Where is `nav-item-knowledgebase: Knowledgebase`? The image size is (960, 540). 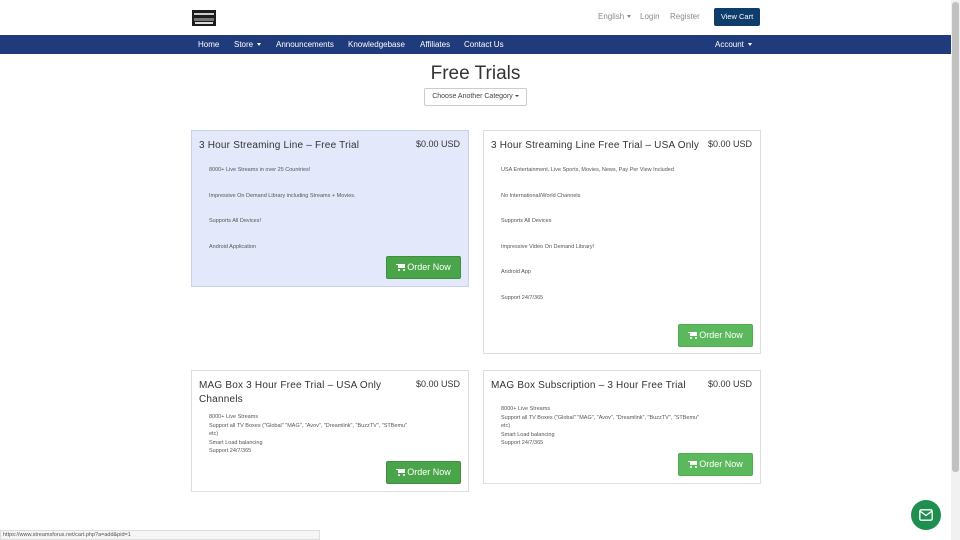 nav-item-knowledgebase: Knowledgebase is located at coordinates (376, 44).